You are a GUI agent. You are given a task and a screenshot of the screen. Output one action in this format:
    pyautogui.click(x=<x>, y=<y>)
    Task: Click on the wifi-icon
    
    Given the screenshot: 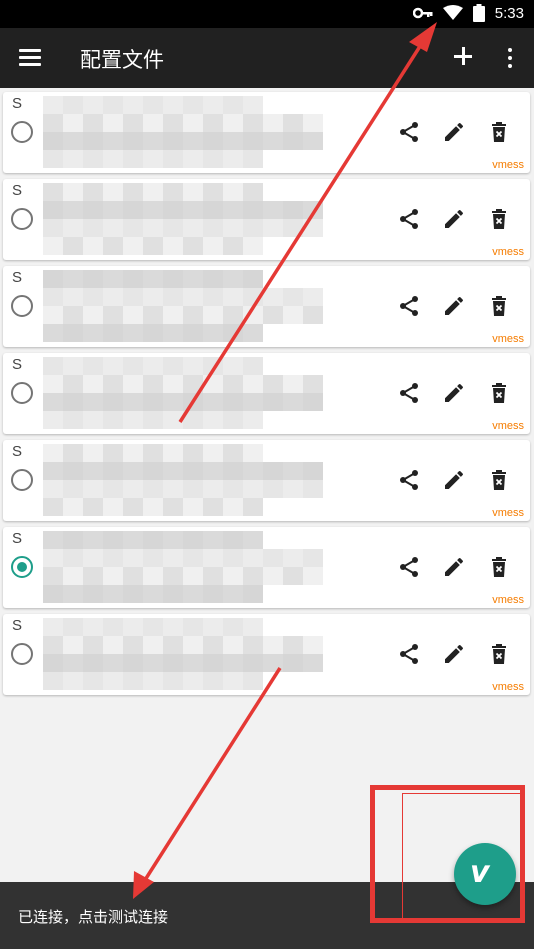 What is the action you would take?
    pyautogui.click(x=452, y=12)
    